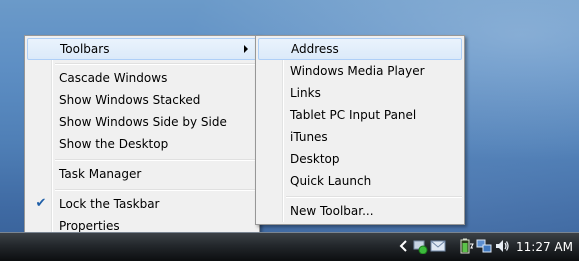 This screenshot has width=579, height=261. I want to click on menu-item-label: Desktop, so click(315, 159).